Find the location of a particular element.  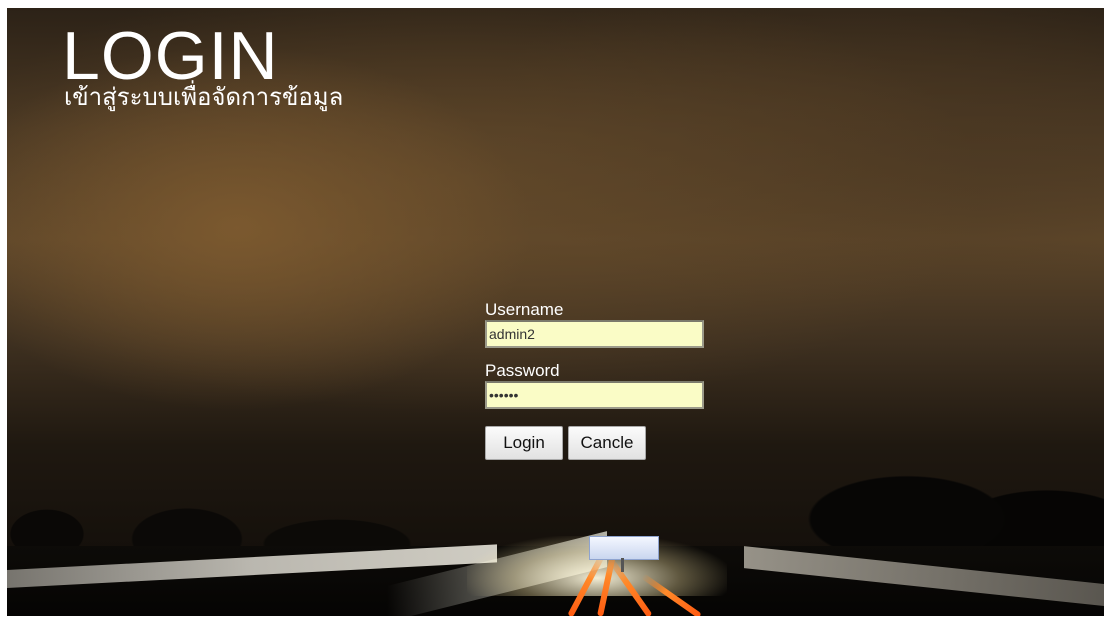

login-button: Login is located at coordinates (524, 443).